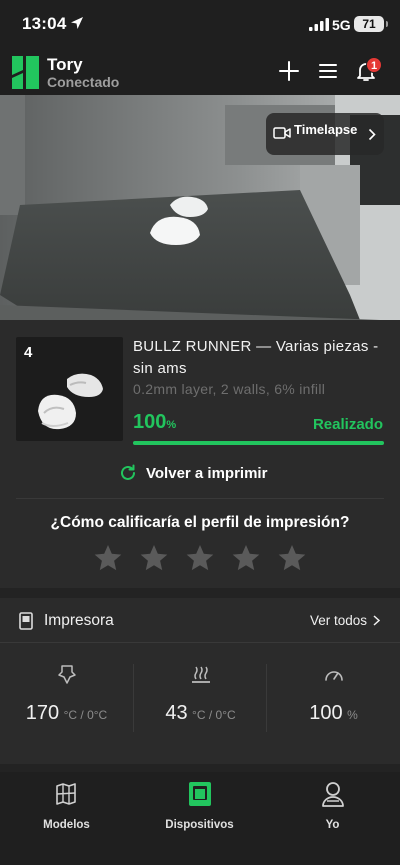 The image size is (400, 865). I want to click on reprint-label: Volver a imprimir, so click(207, 473).